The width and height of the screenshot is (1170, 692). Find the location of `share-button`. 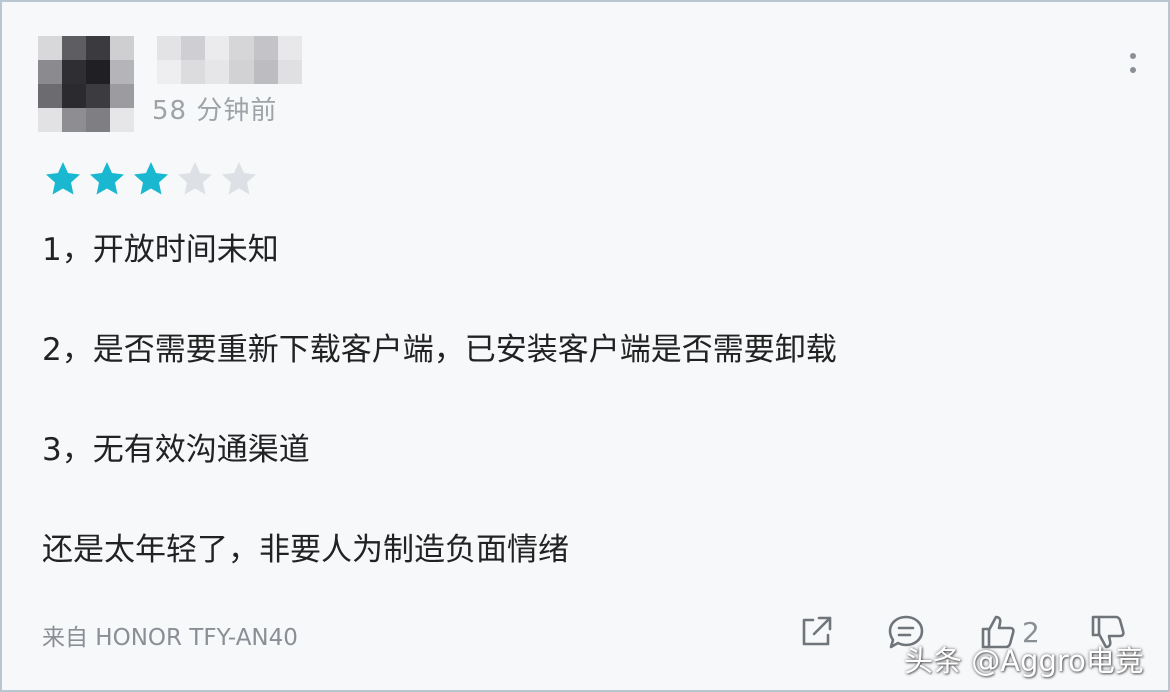

share-button is located at coordinates (816, 632).